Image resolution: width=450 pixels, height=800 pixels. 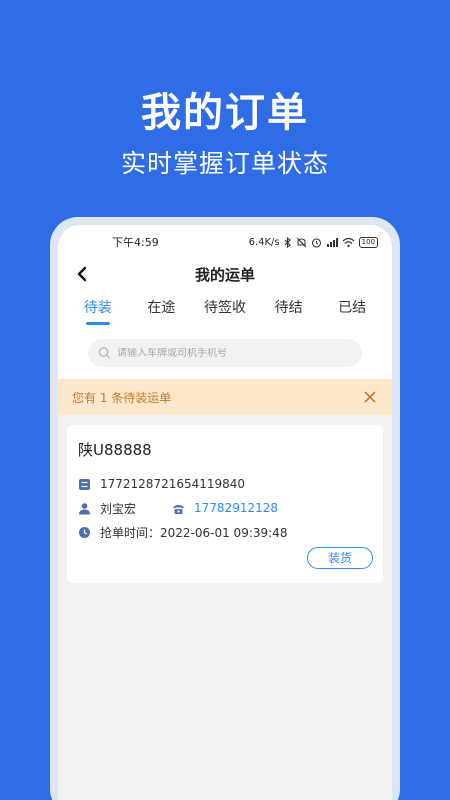 I want to click on tab-in-transit: 在途, so click(x=162, y=308).